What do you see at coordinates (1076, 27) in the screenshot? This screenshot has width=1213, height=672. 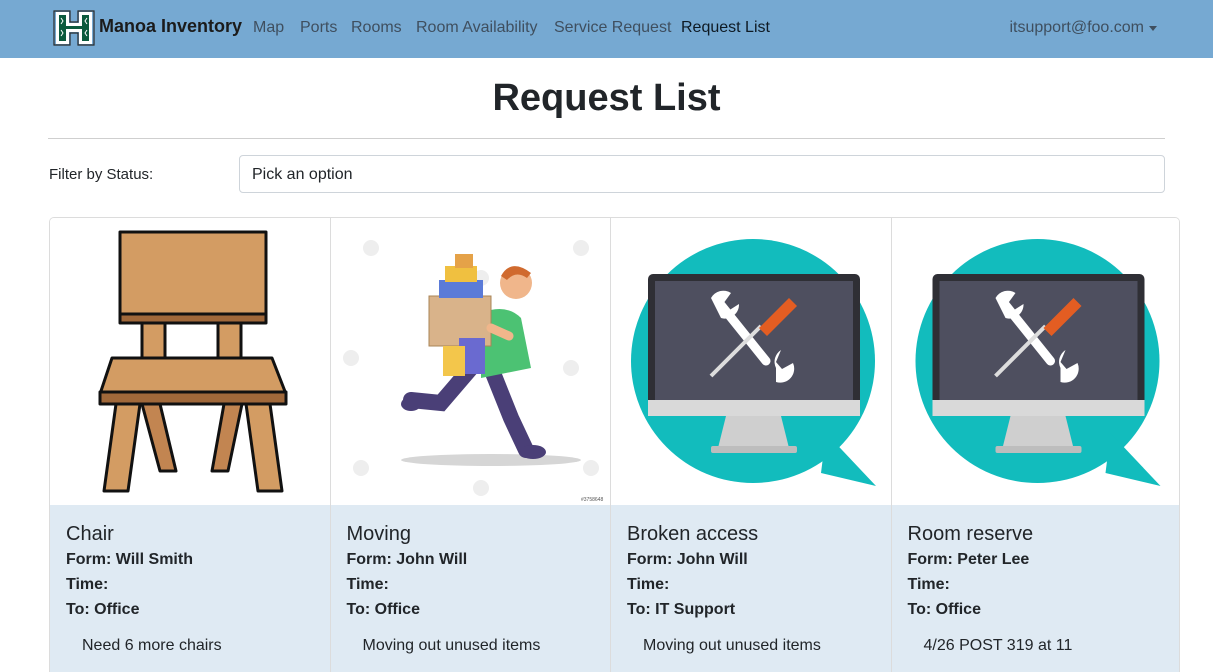 I see `user-email: itsupport@foo.com` at bounding box center [1076, 27].